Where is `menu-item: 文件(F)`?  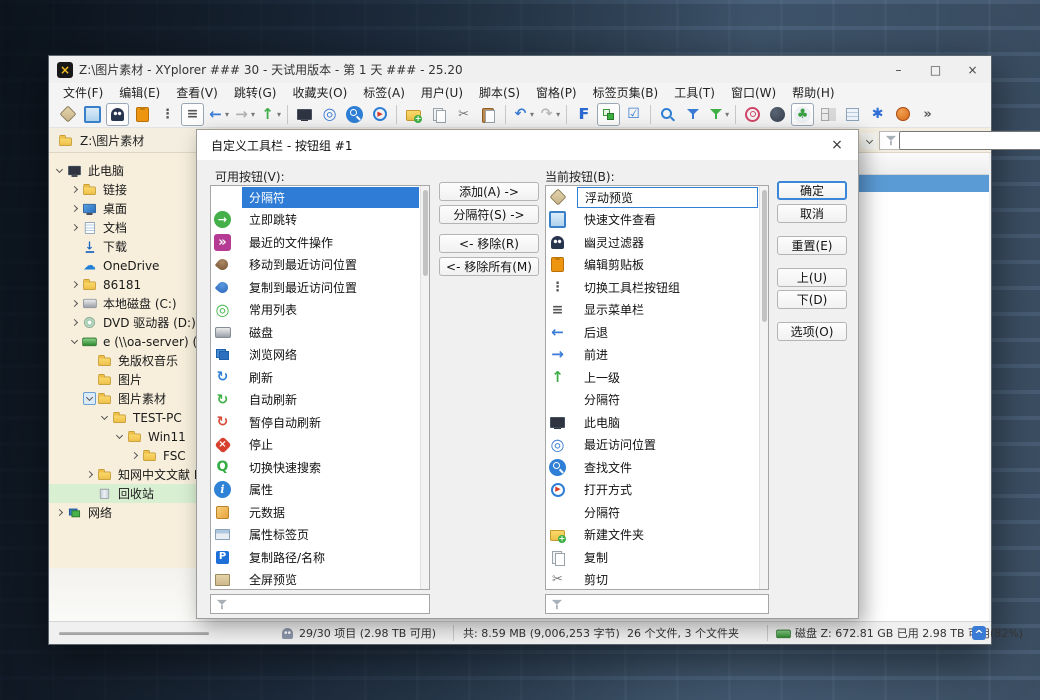
menu-item: 文件(F) is located at coordinates (83, 92).